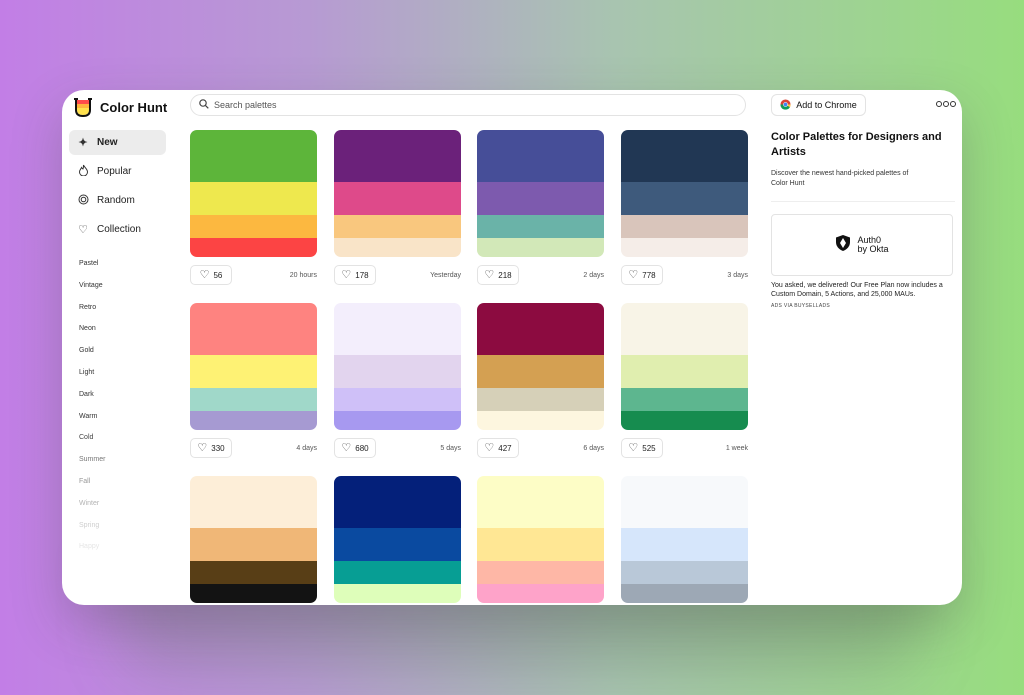 Image resolution: width=1024 pixels, height=695 pixels. What do you see at coordinates (818, 105) in the screenshot?
I see `add-to-chrome-button: Add to Chrome` at bounding box center [818, 105].